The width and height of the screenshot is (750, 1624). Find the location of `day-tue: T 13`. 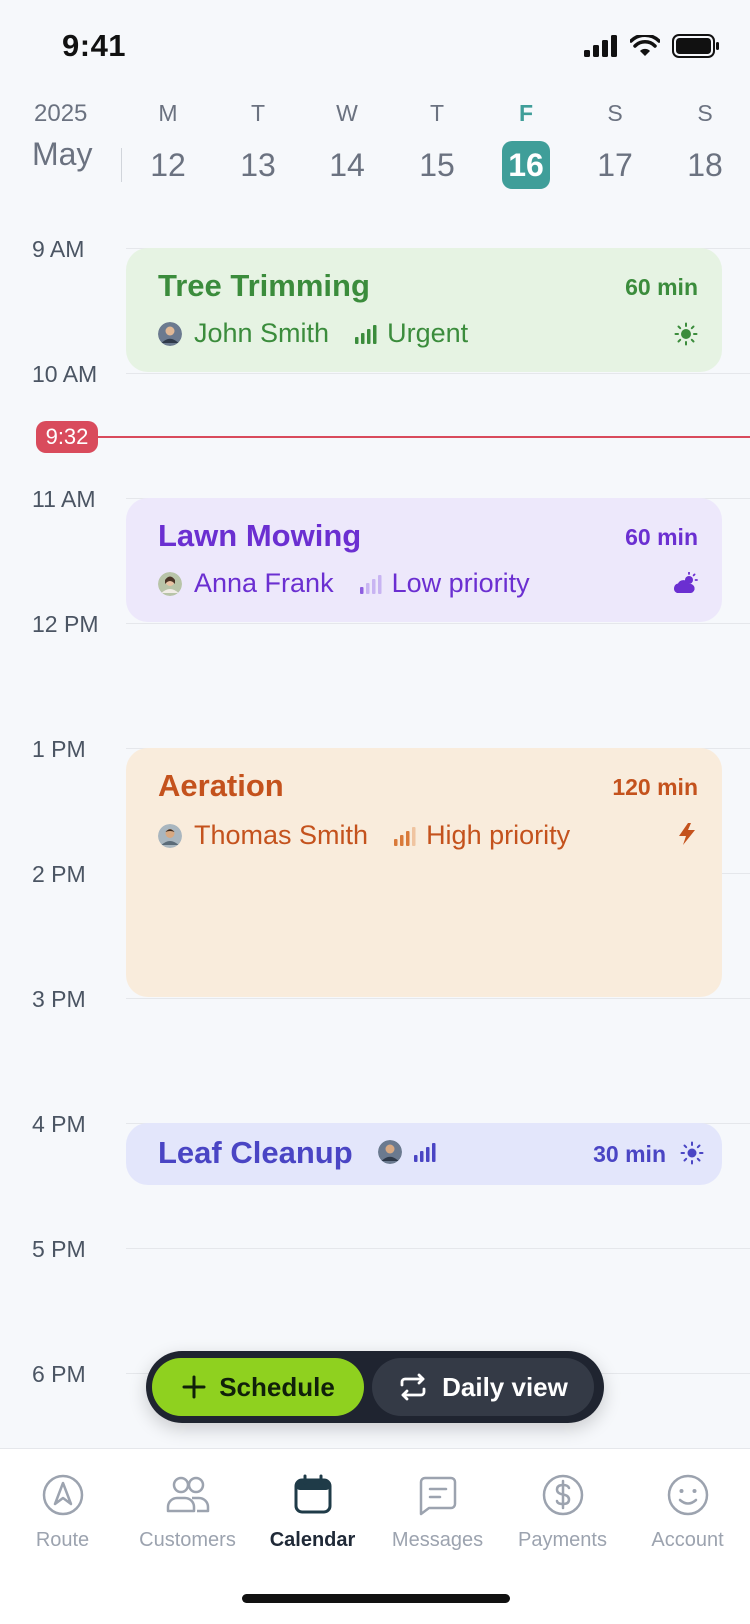

day-tue: T 13 is located at coordinates (258, 140).